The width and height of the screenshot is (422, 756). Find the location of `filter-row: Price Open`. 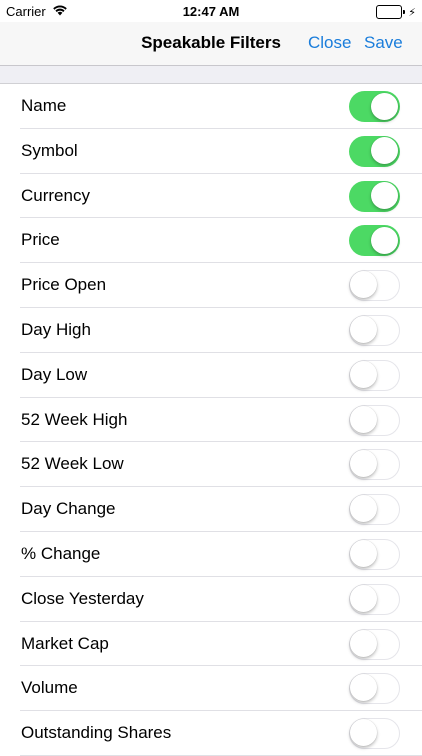

filter-row: Price Open is located at coordinates (211, 285).